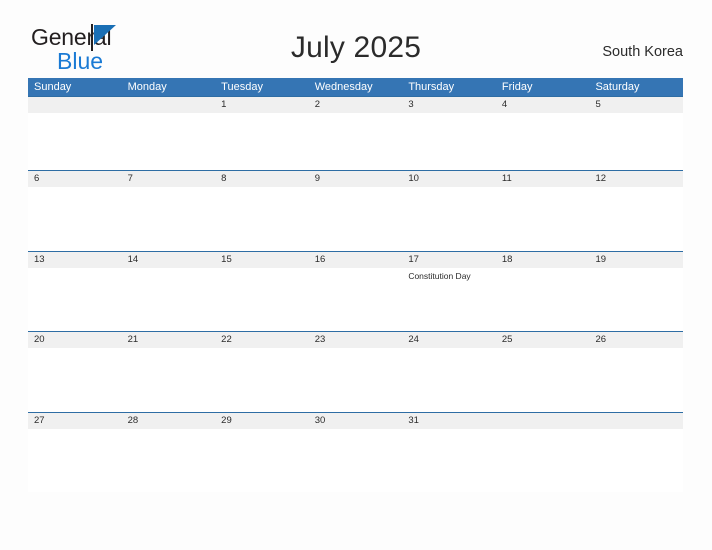 This screenshot has width=712, height=550. What do you see at coordinates (449, 453) in the screenshot?
I see `calendar-day-cell: 31` at bounding box center [449, 453].